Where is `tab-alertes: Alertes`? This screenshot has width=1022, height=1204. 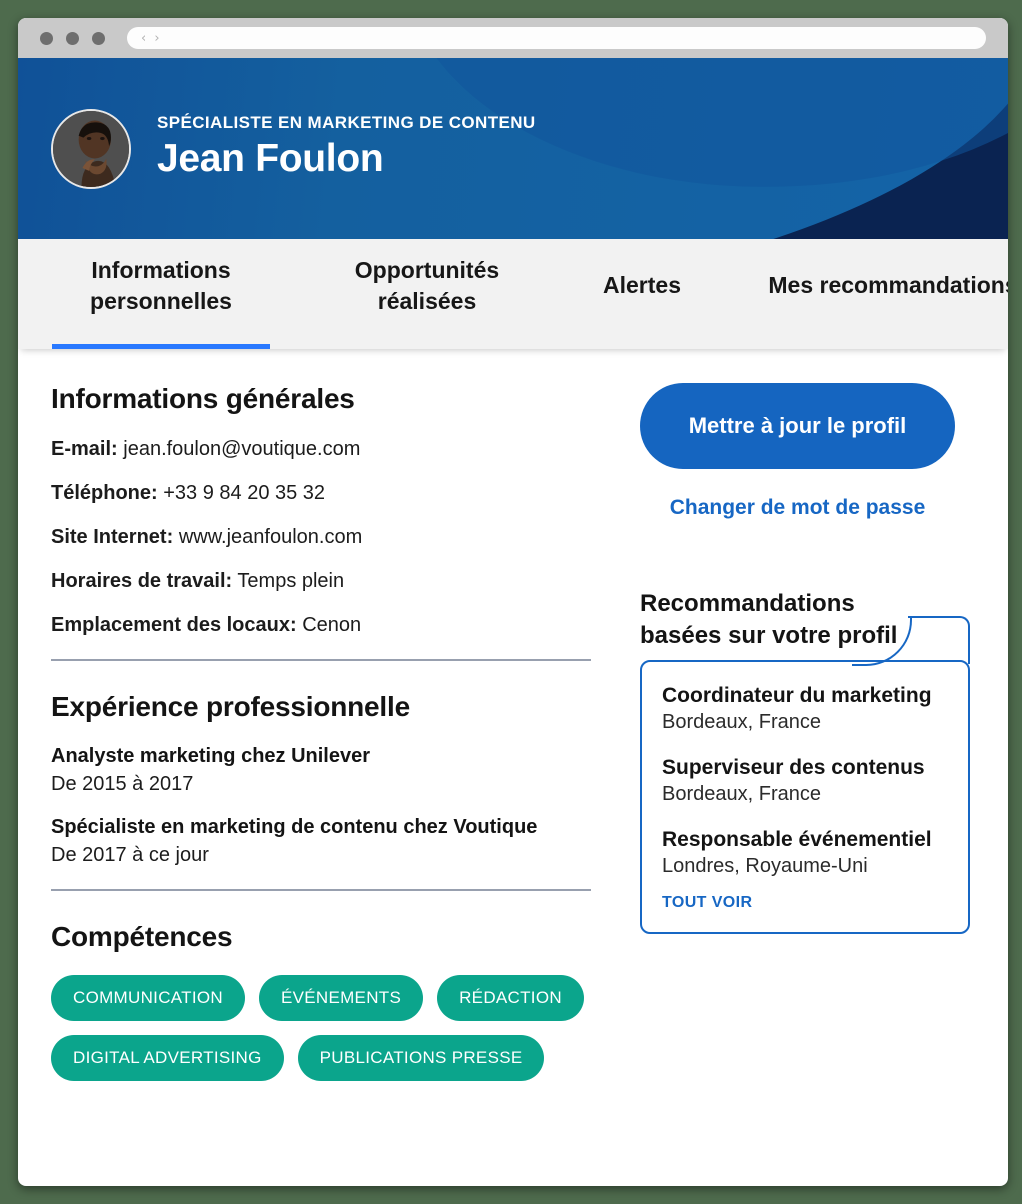
tab-alertes: Alertes is located at coordinates (642, 294).